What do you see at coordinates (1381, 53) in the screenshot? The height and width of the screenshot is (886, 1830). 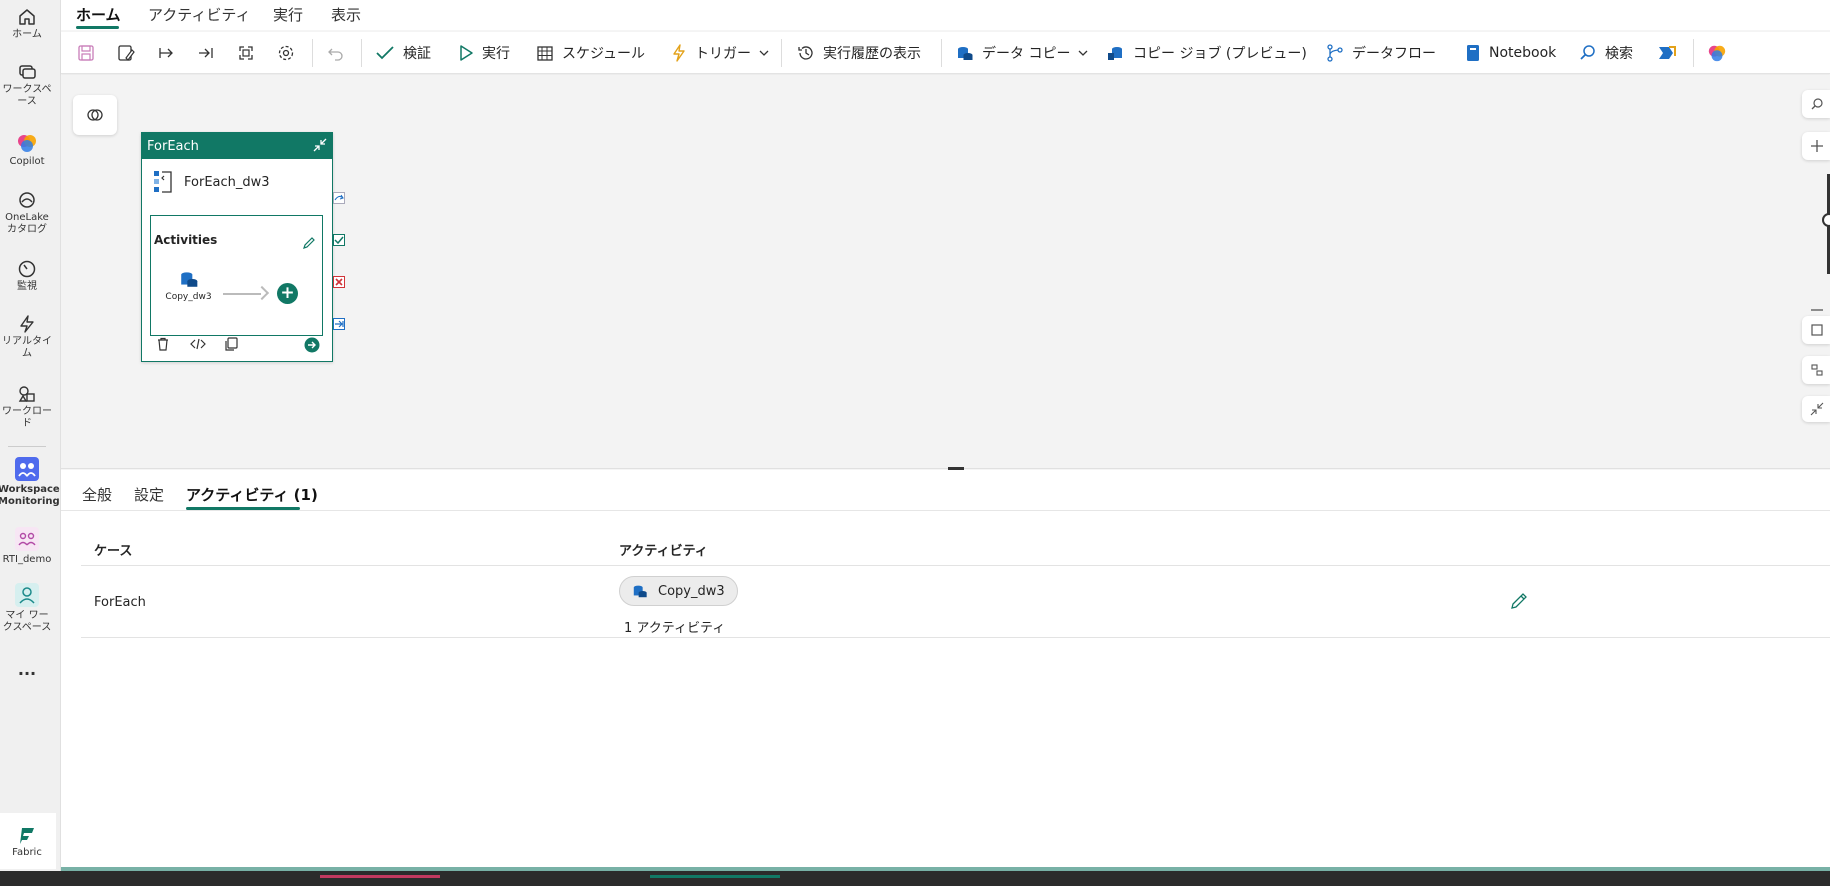 I see `dataflow-button: データフロー` at bounding box center [1381, 53].